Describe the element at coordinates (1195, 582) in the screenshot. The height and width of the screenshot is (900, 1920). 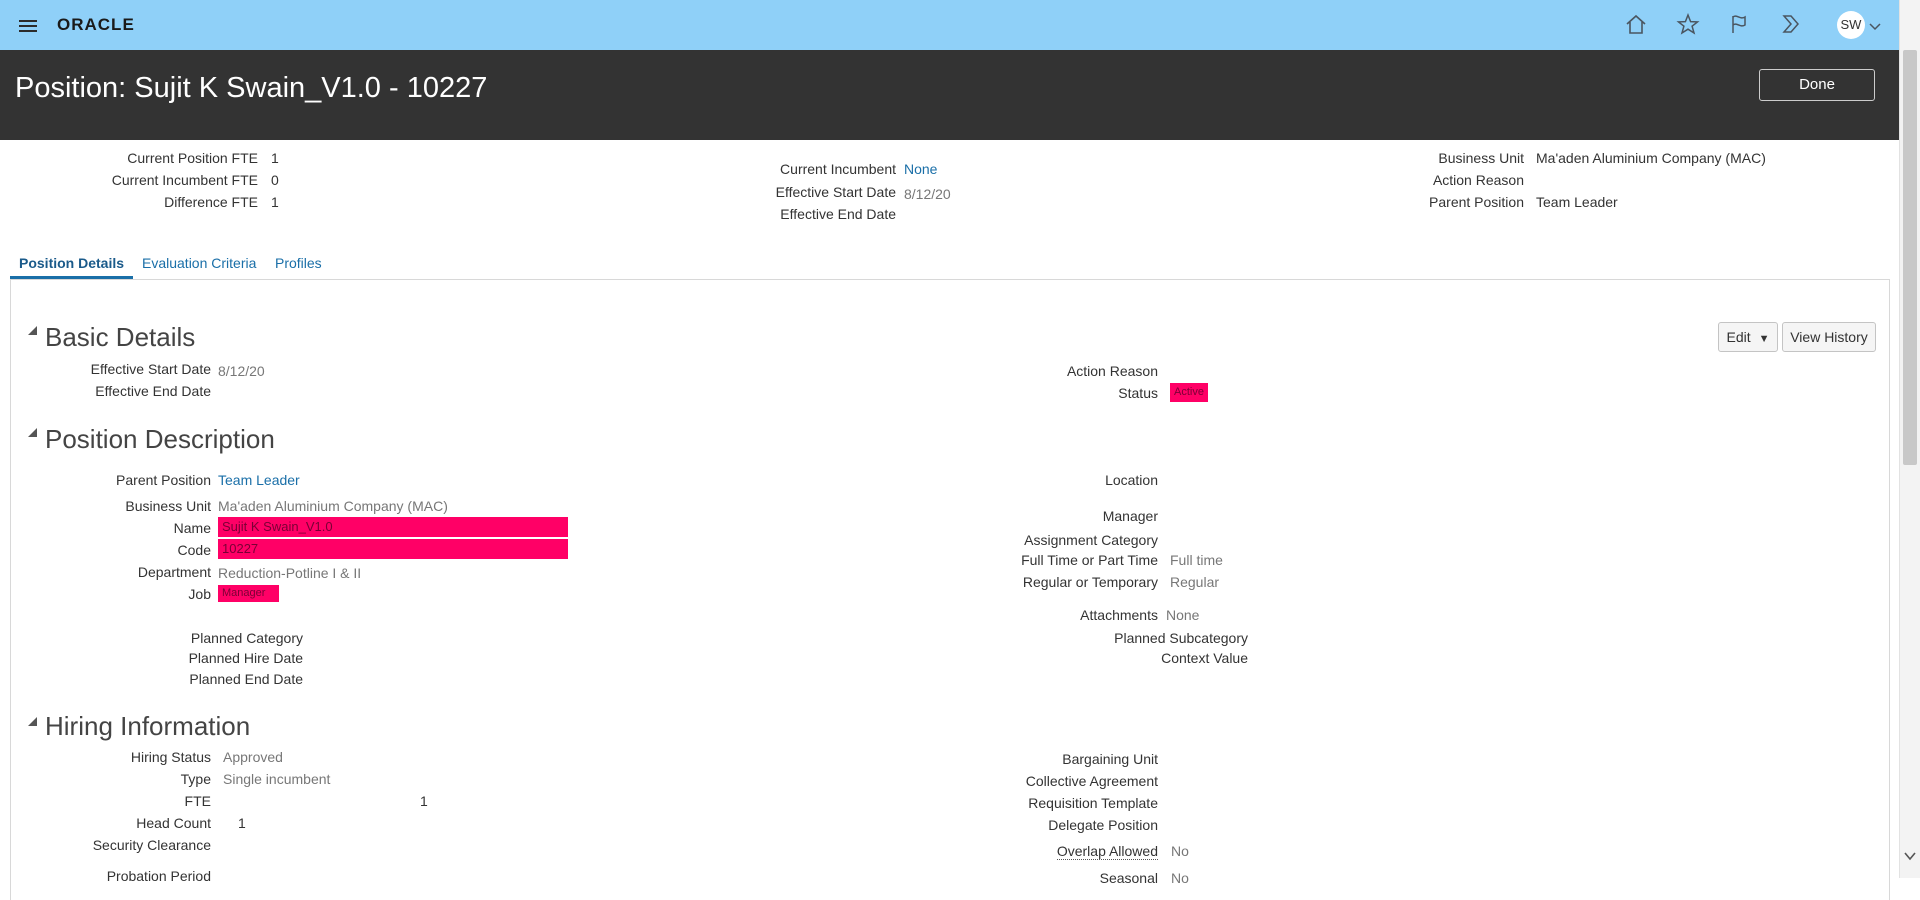
I see `regular-value: Regular` at that location.